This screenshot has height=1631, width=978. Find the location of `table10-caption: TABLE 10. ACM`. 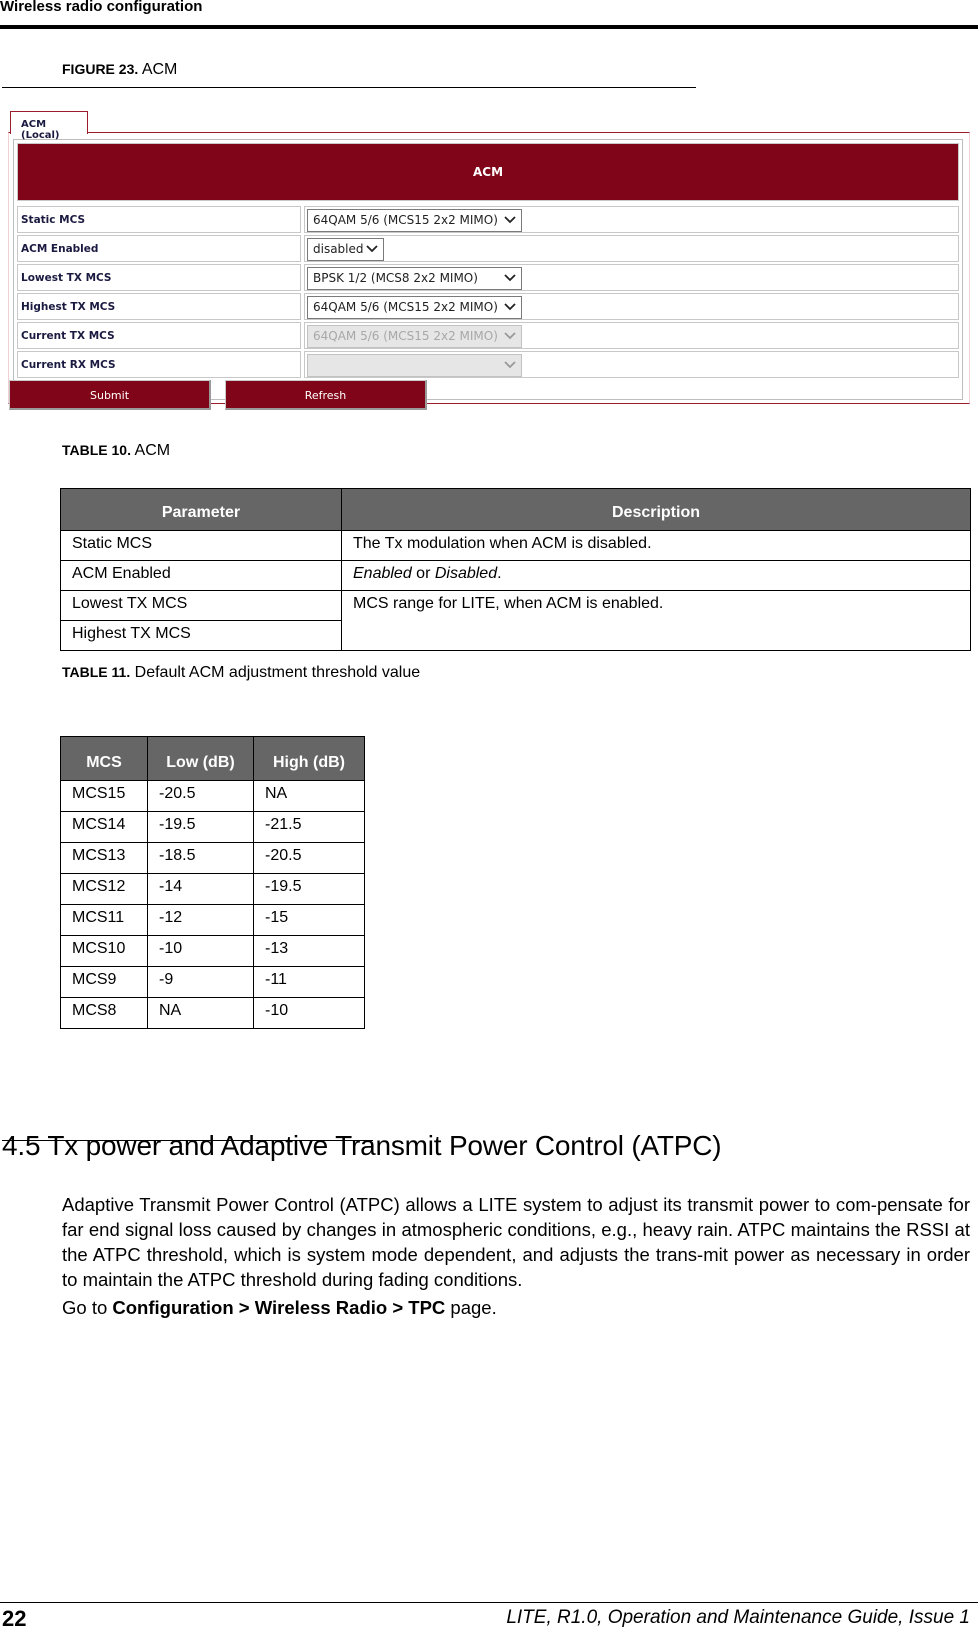

table10-caption: TABLE 10. ACM is located at coordinates (116, 451).